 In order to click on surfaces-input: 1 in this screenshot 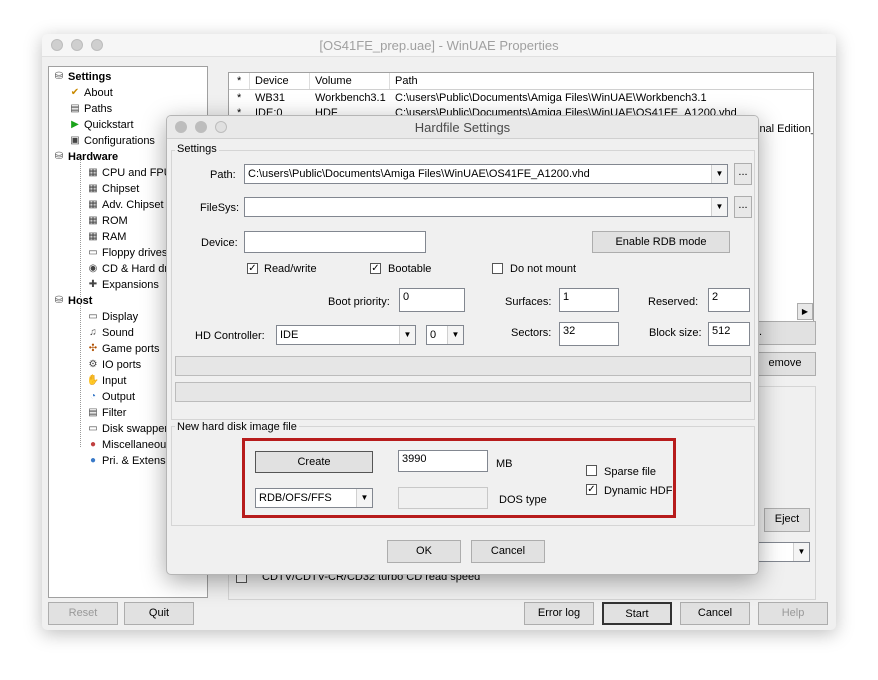, I will do `click(589, 300)`.